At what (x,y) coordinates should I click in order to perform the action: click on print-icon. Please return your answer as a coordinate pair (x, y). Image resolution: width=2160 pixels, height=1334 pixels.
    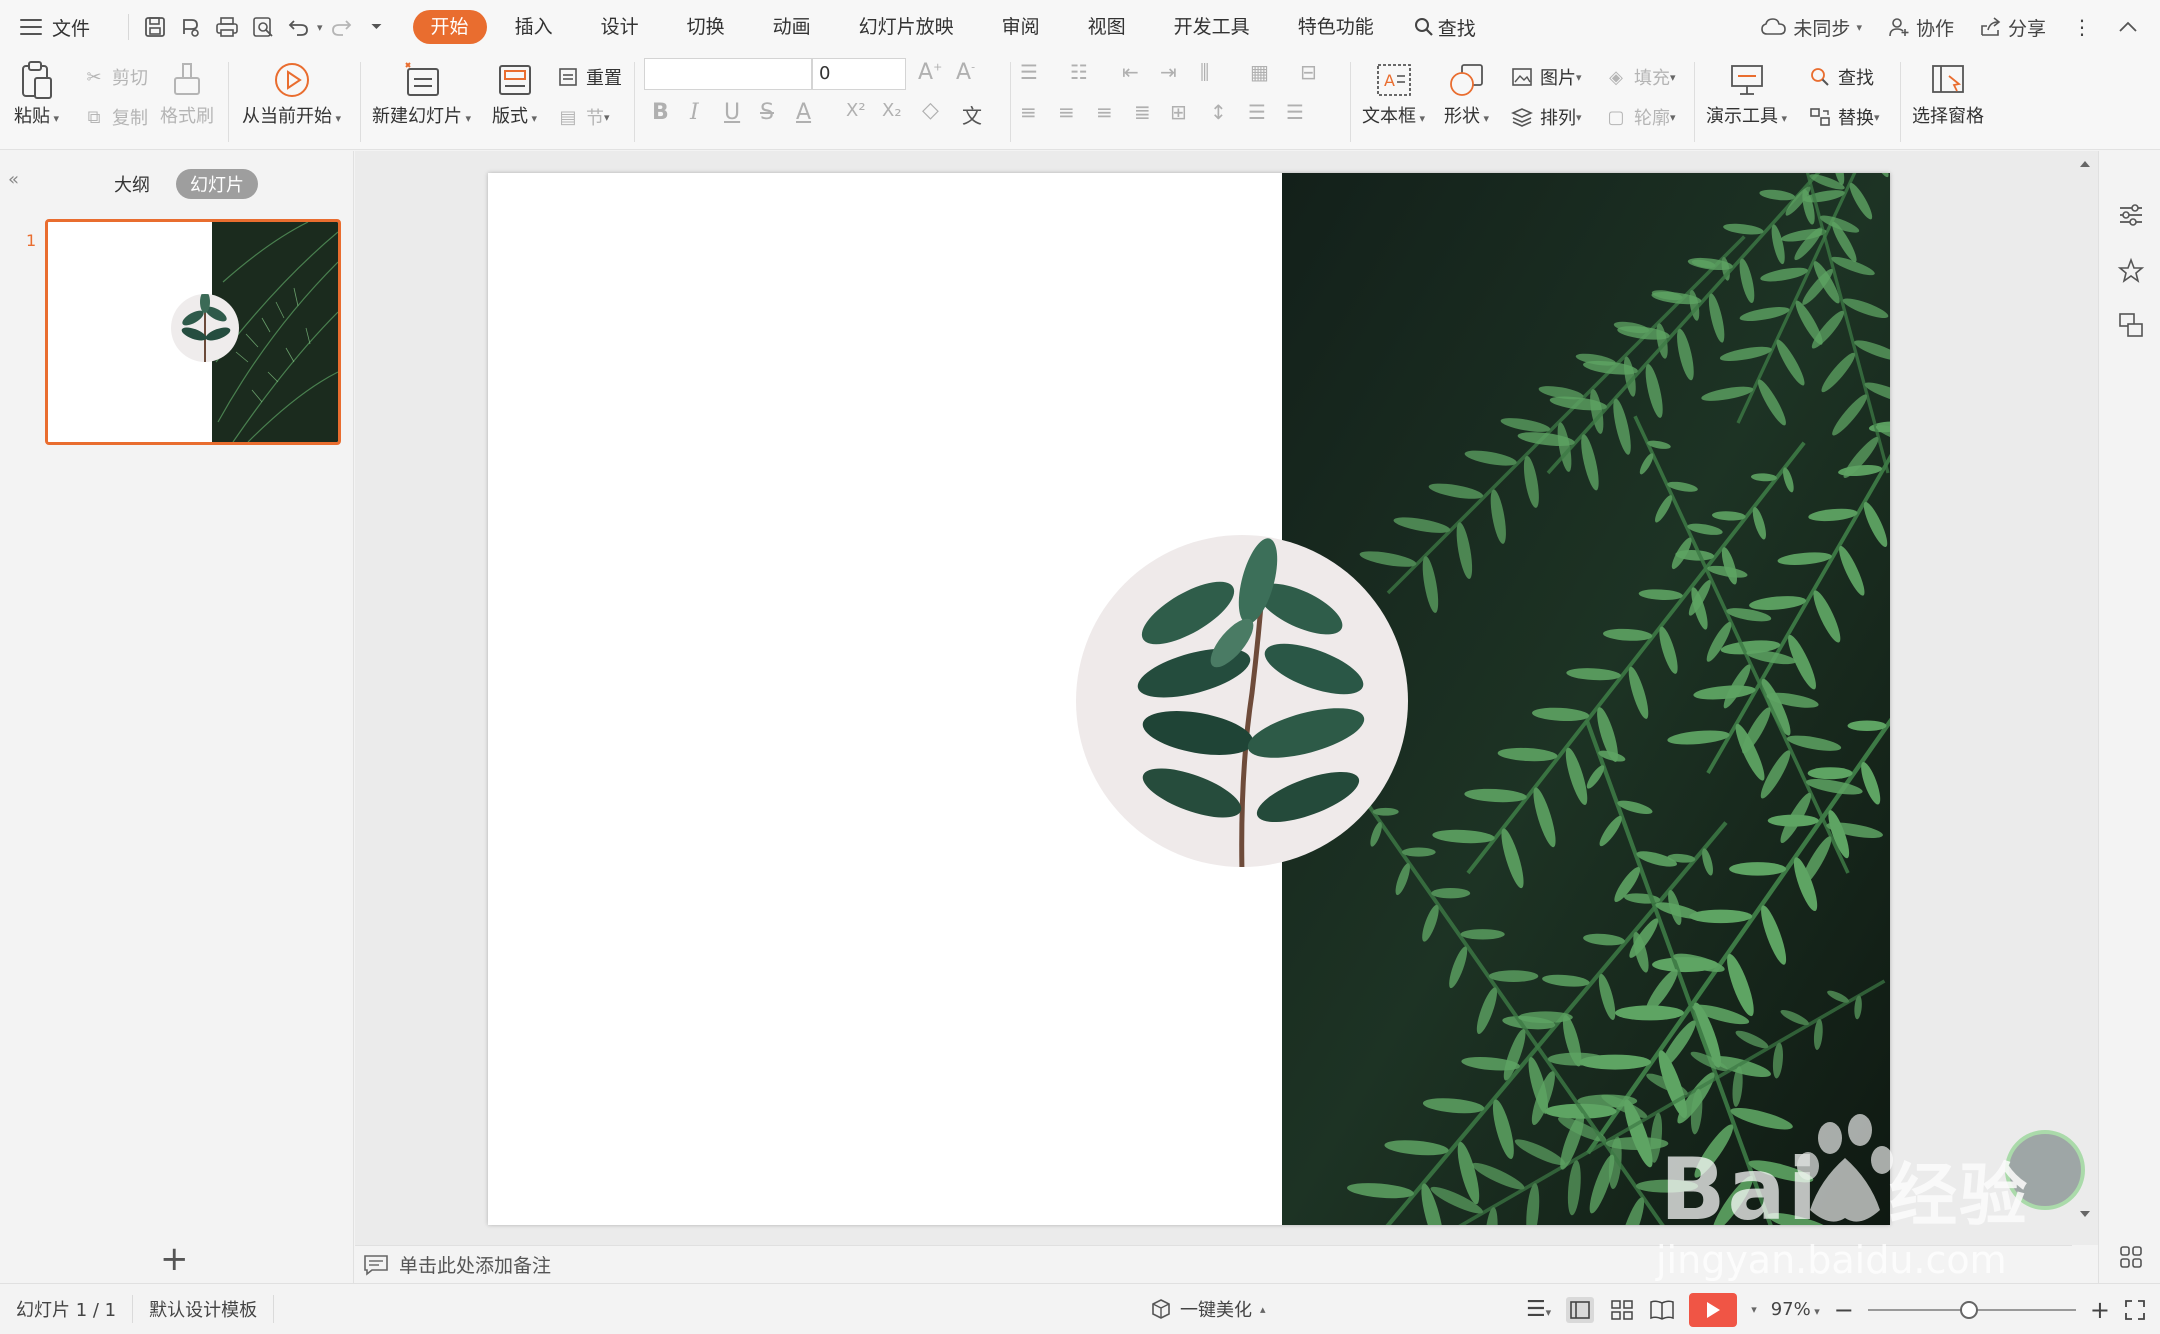
    Looking at the image, I should click on (227, 27).